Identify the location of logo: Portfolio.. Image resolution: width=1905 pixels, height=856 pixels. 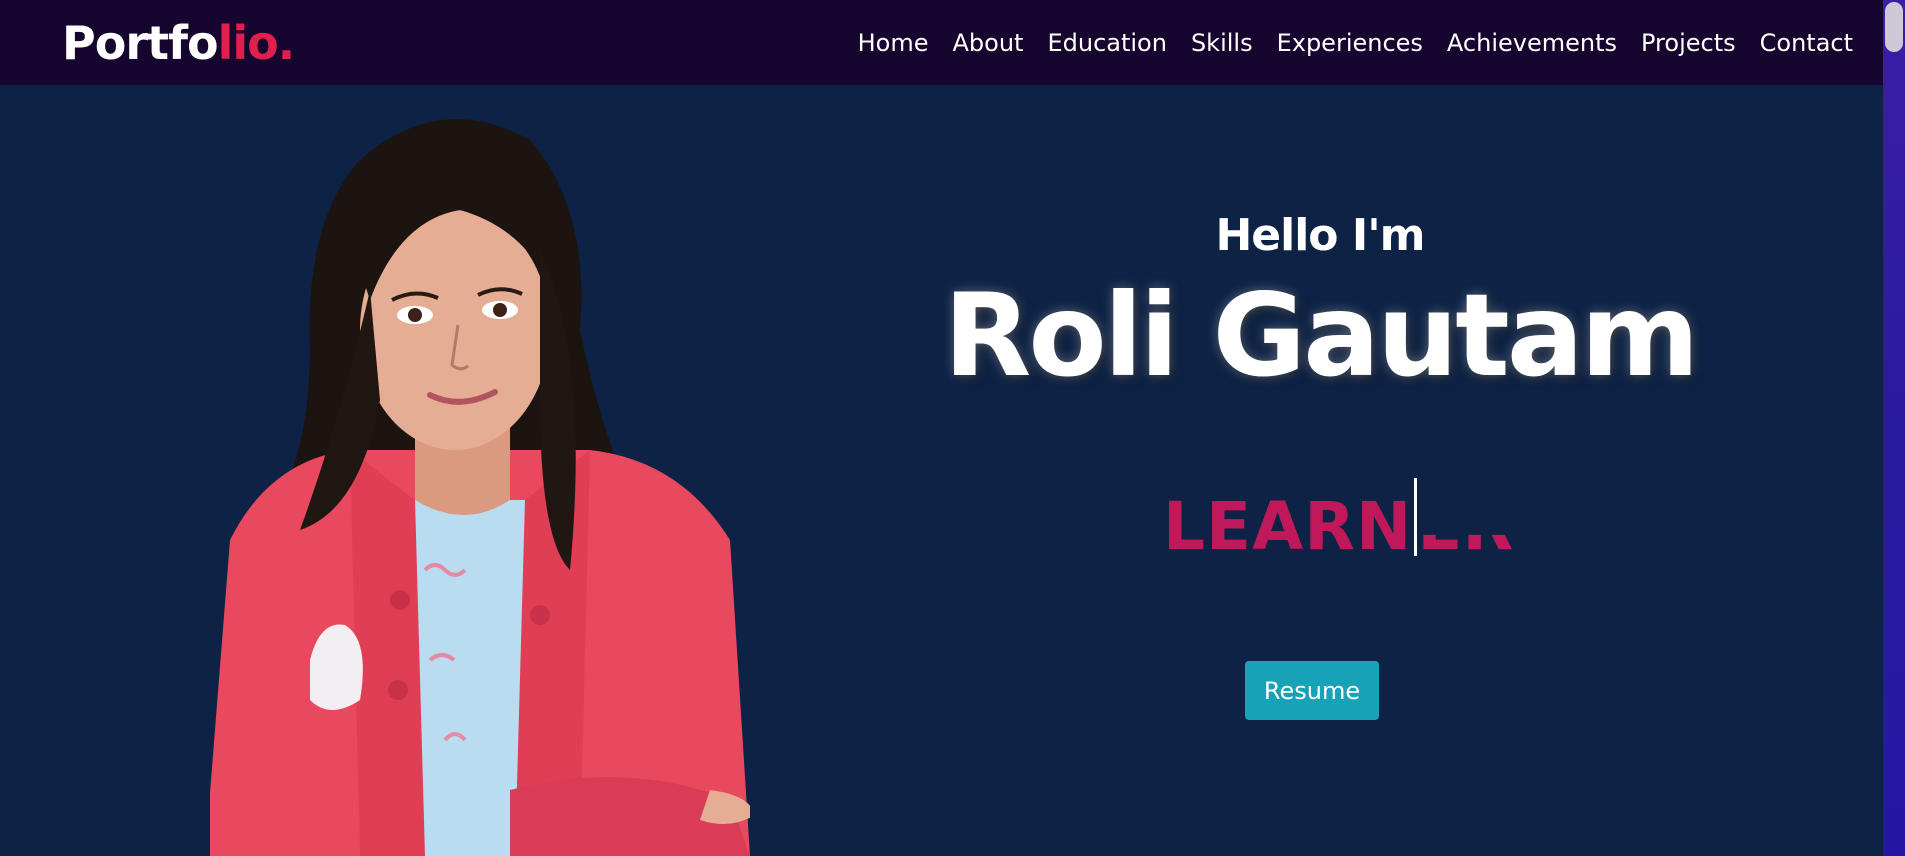
(178, 43).